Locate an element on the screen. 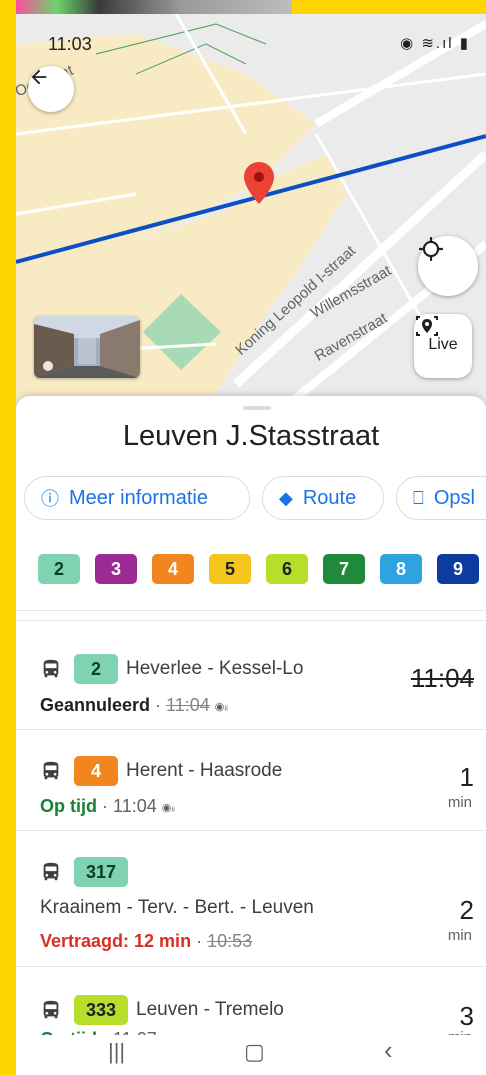  status-line: Geannuleerd · 11:04 ◉ᵢᵢ is located at coordinates (134, 705).